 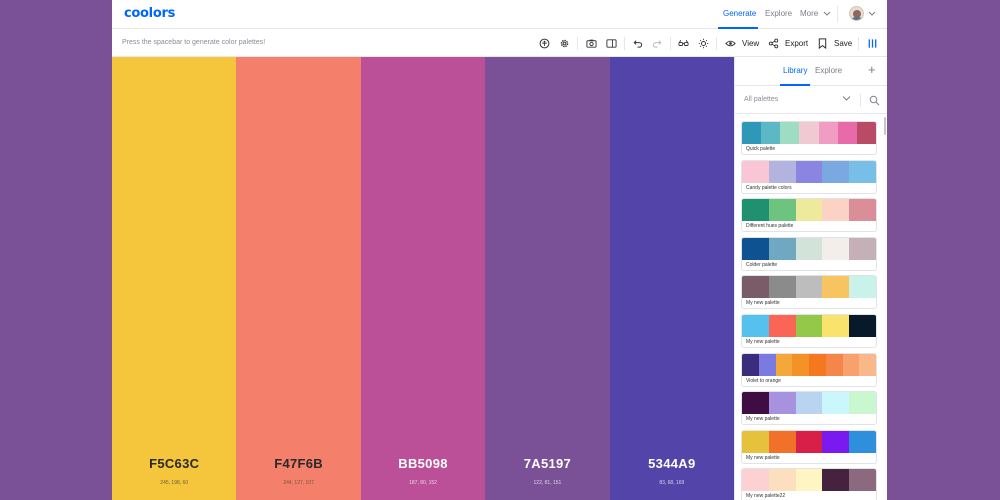 I want to click on library-panel-icon, so click(x=872, y=43).